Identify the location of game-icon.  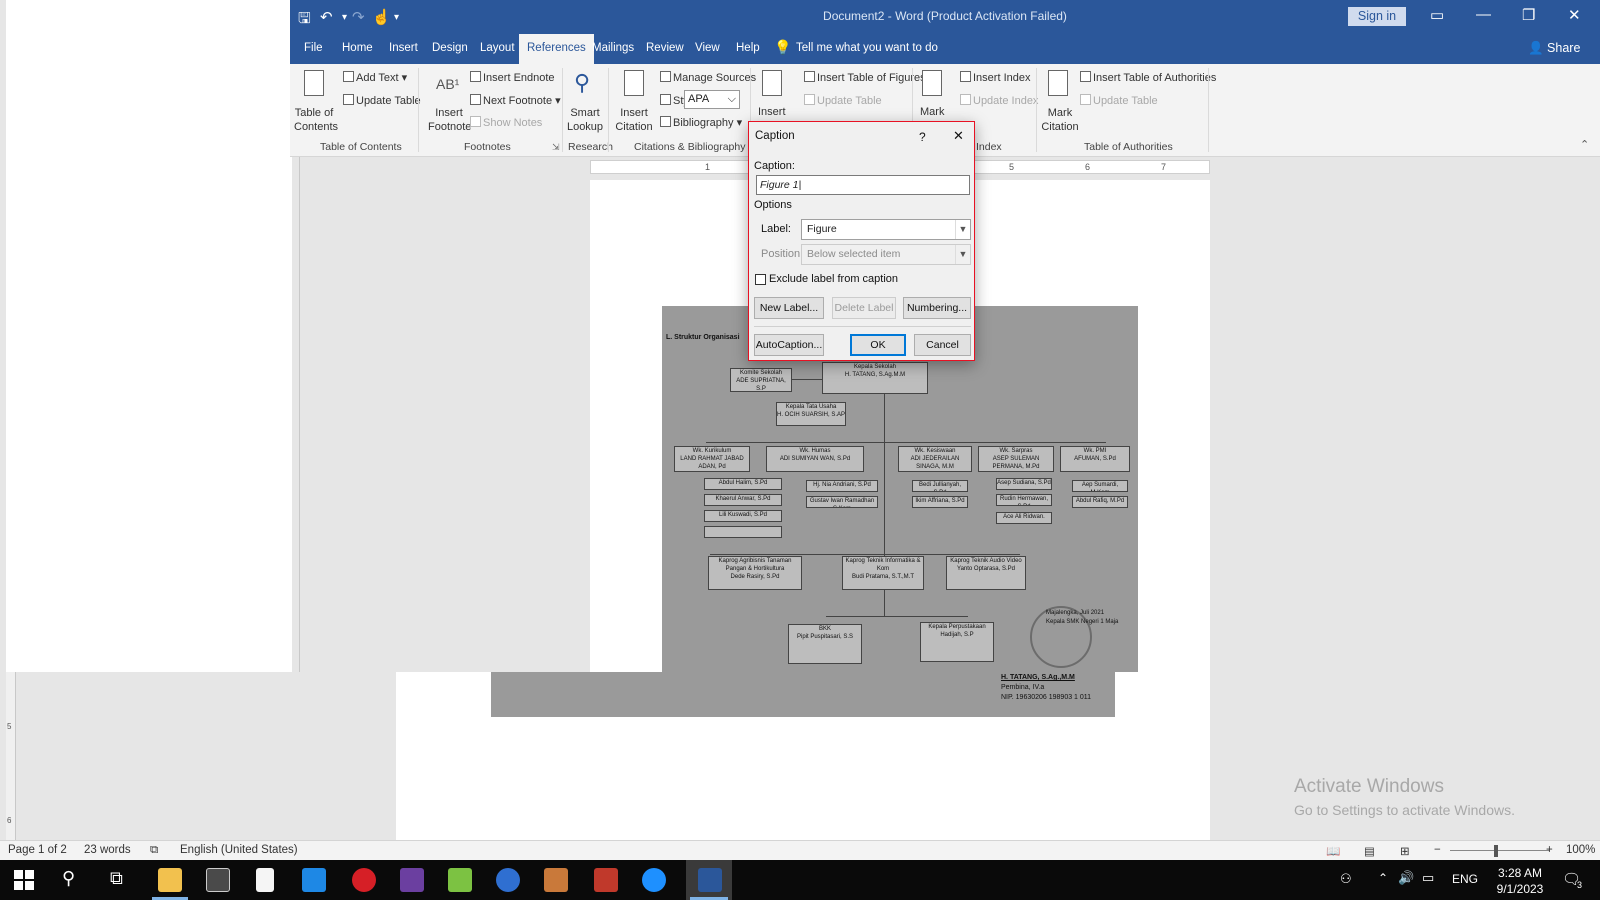
(556, 880).